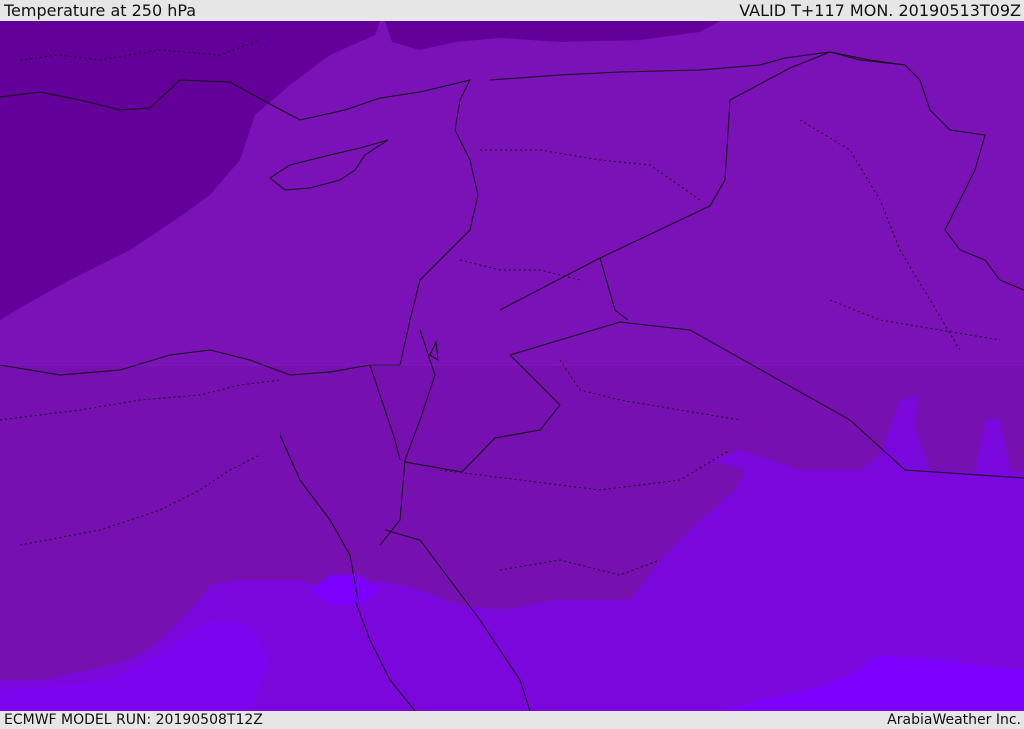 The height and width of the screenshot is (729, 1024). I want to click on model-run-label: ECMWF MODEL RUN: 20190508T12Z, so click(133, 720).